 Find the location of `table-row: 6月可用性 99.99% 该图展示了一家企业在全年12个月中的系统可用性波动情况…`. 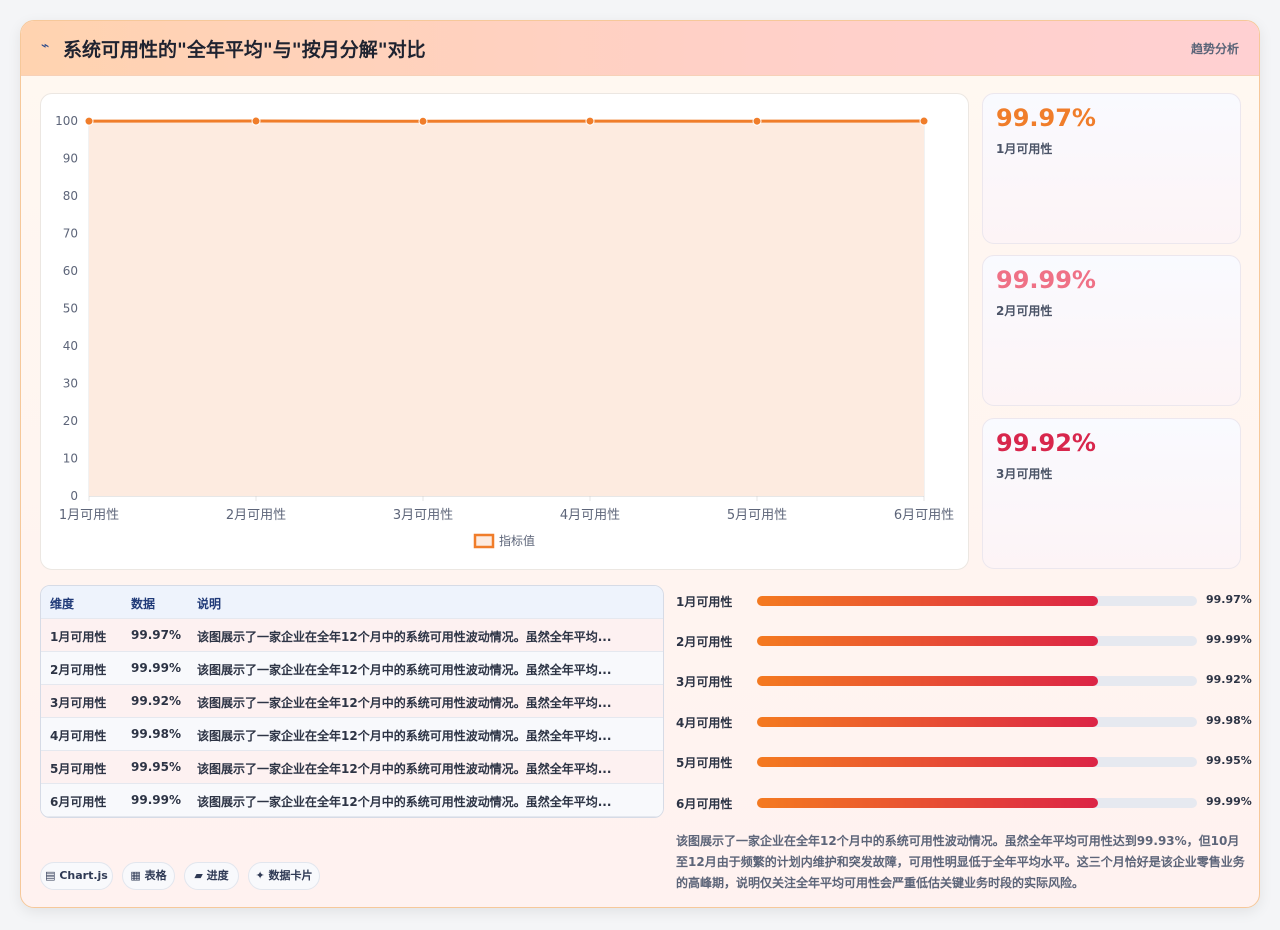

table-row: 6月可用性 99.99% 该图展示了一家企业在全年12个月中的系统可用性波动情况… is located at coordinates (352, 800).